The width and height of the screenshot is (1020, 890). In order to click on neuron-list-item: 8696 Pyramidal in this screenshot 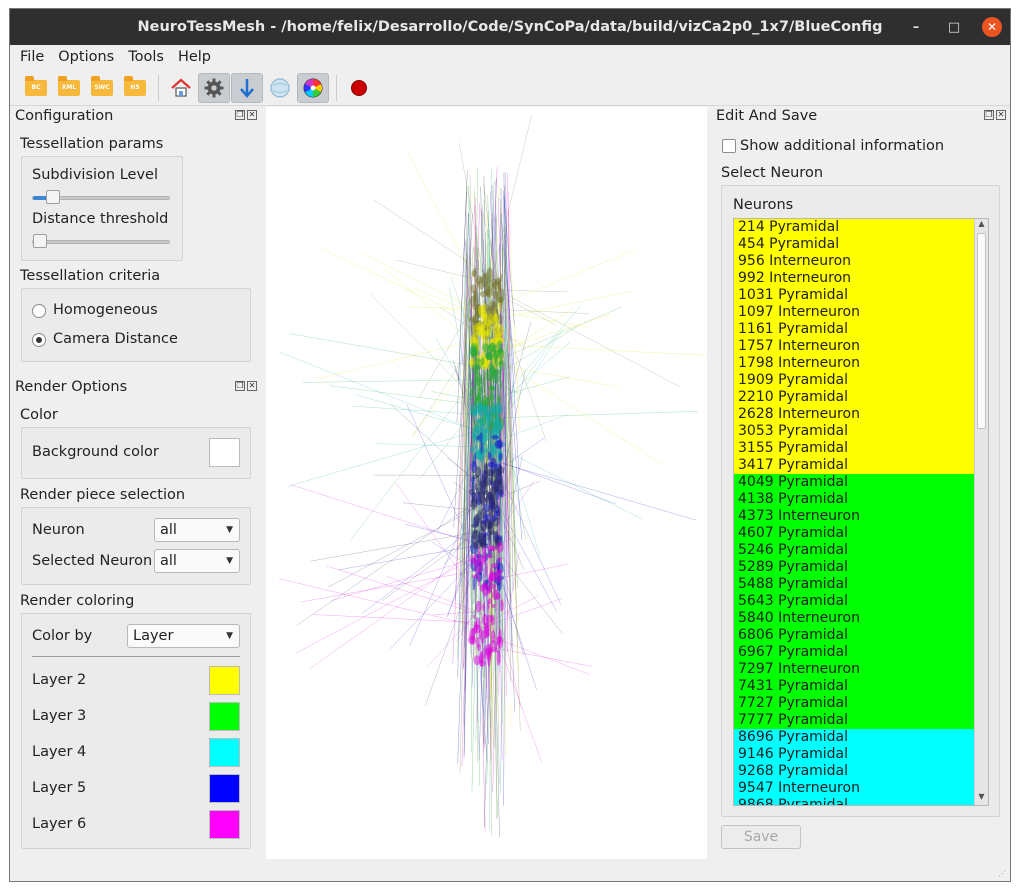, I will do `click(854, 737)`.